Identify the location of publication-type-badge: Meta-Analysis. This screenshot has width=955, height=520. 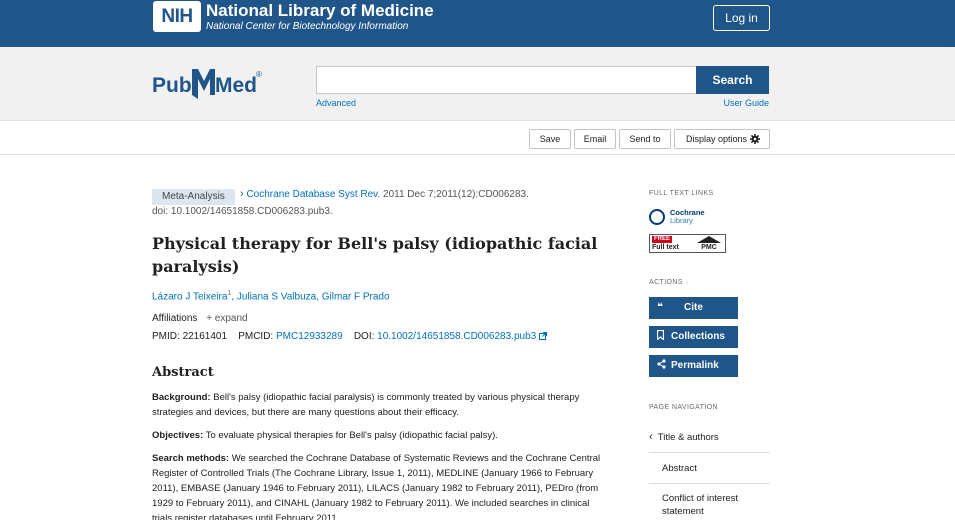
(193, 197).